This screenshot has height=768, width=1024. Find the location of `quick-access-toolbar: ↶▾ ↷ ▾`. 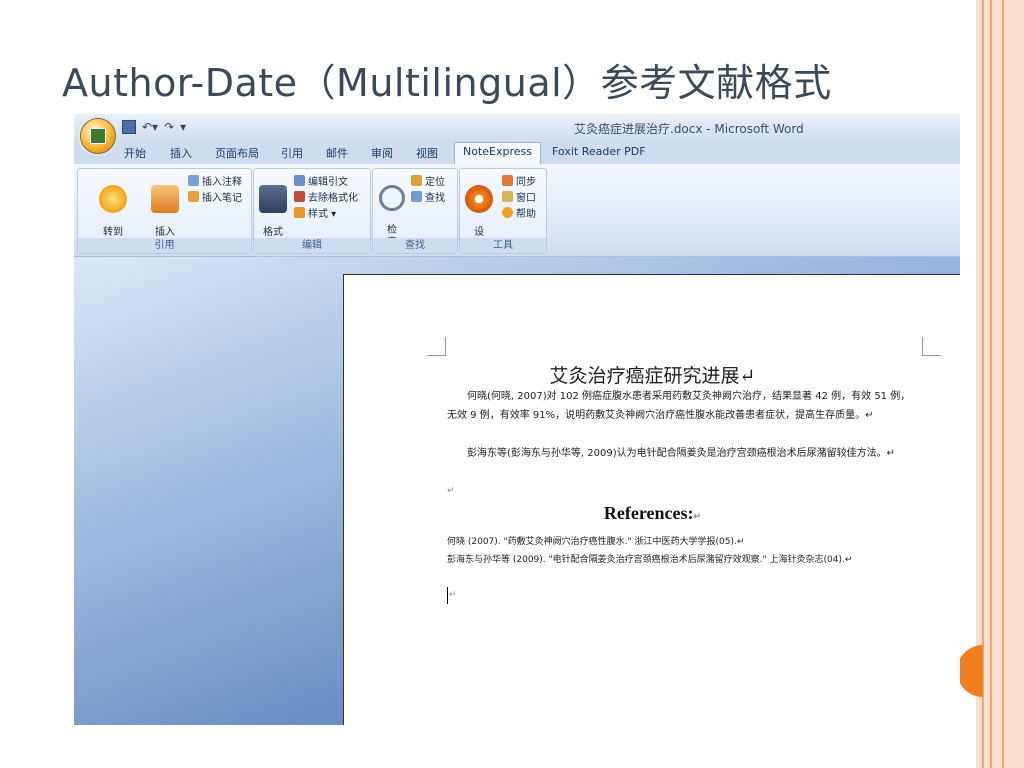

quick-access-toolbar: ↶▾ ↷ ▾ is located at coordinates (154, 127).